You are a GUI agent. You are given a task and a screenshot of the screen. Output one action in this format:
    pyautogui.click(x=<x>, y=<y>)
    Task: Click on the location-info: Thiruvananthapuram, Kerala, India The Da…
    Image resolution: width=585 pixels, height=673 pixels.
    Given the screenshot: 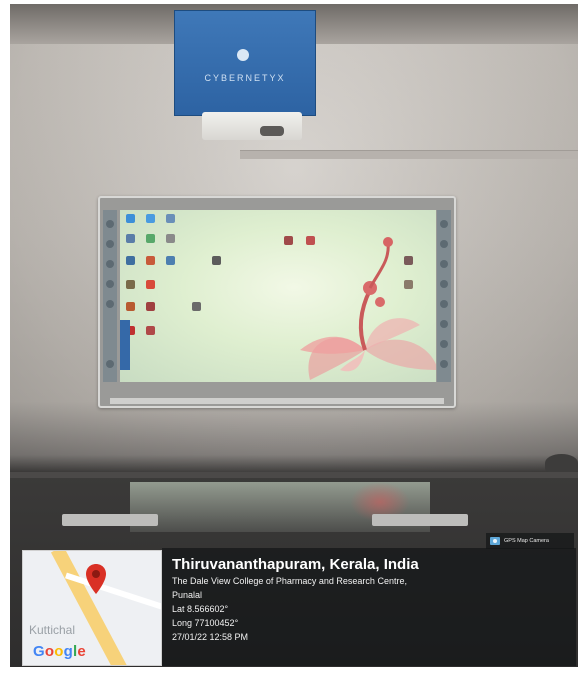 What is the action you would take?
    pyautogui.click(x=372, y=600)
    